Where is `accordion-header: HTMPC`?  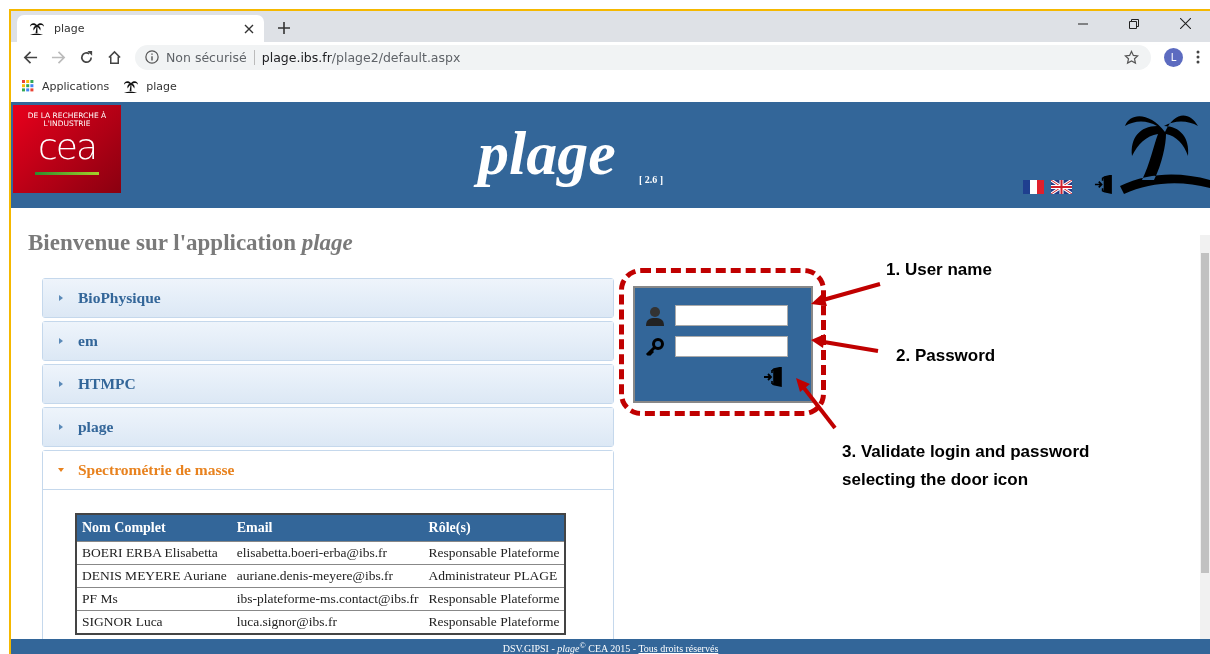 accordion-header: HTMPC is located at coordinates (328, 384).